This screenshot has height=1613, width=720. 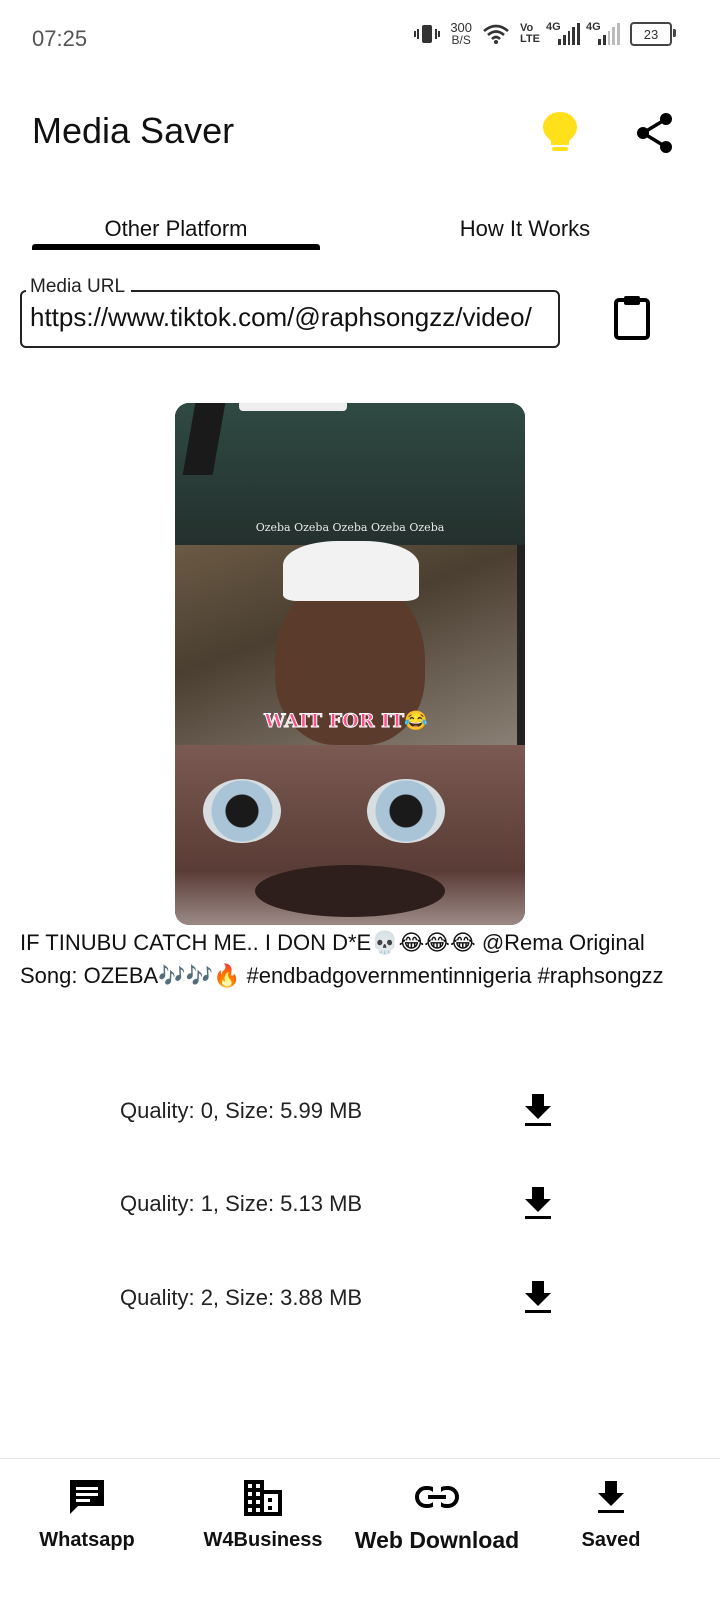 What do you see at coordinates (176, 229) in the screenshot?
I see `tab-other-platform: Other Platform` at bounding box center [176, 229].